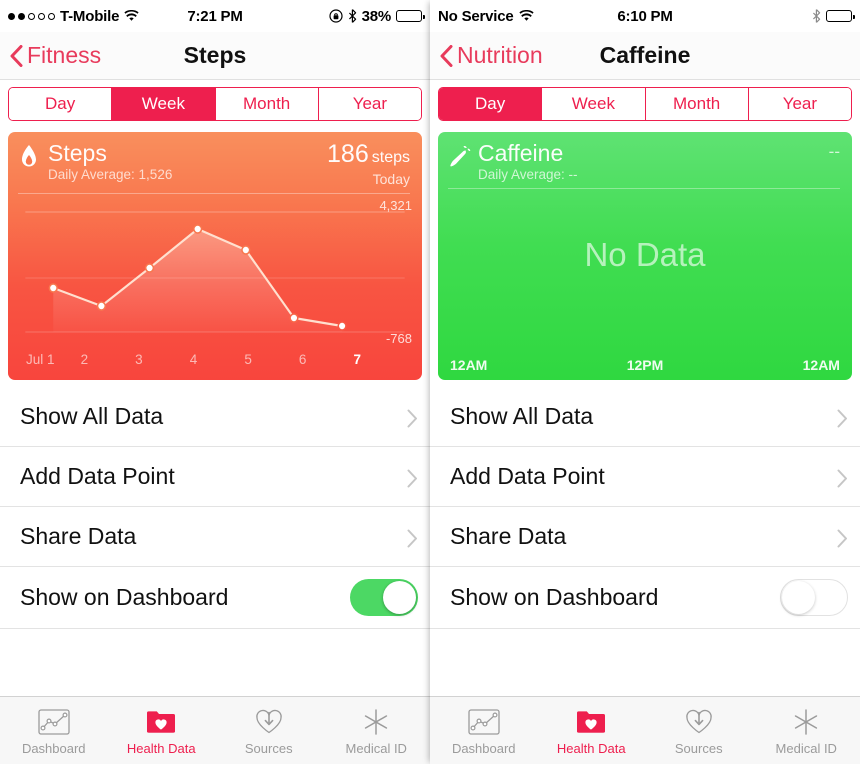 The height and width of the screenshot is (764, 860). Describe the element at coordinates (645, 16) in the screenshot. I see `status-bar: No Service 6:10 PM` at that location.